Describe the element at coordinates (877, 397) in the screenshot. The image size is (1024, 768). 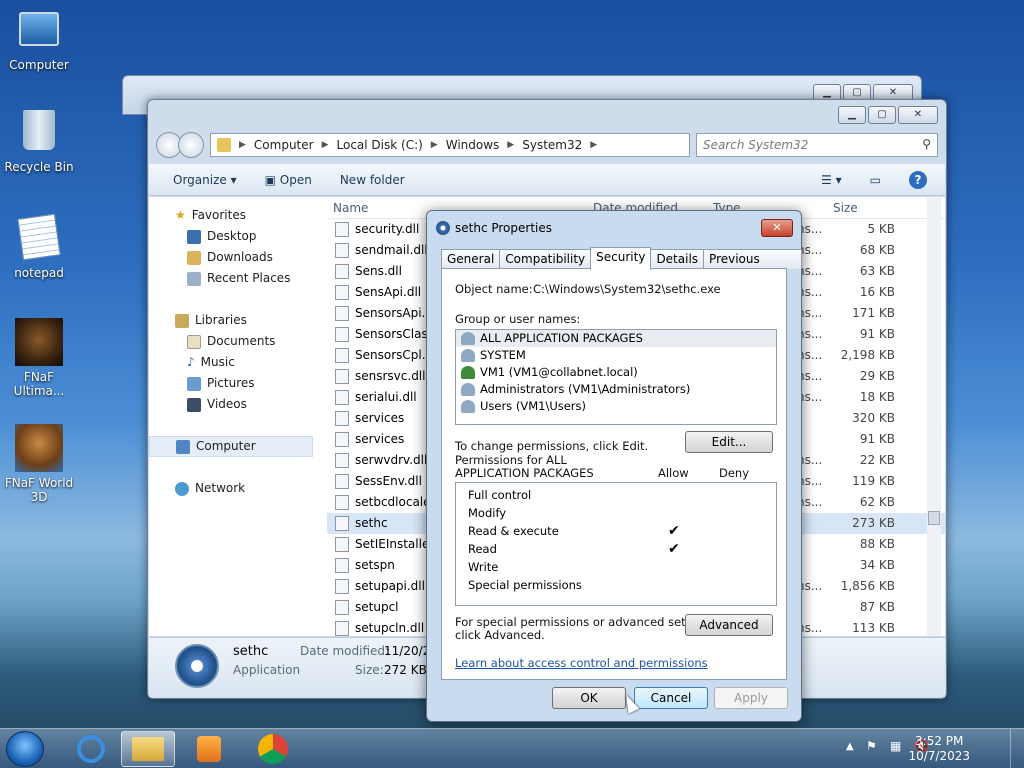
I see `file-size: 18 KB` at that location.